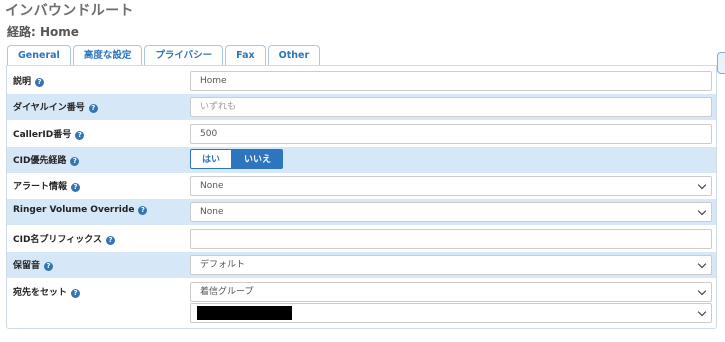 This screenshot has width=725, height=342. I want to click on did-number-input: いずれも, so click(451, 107).